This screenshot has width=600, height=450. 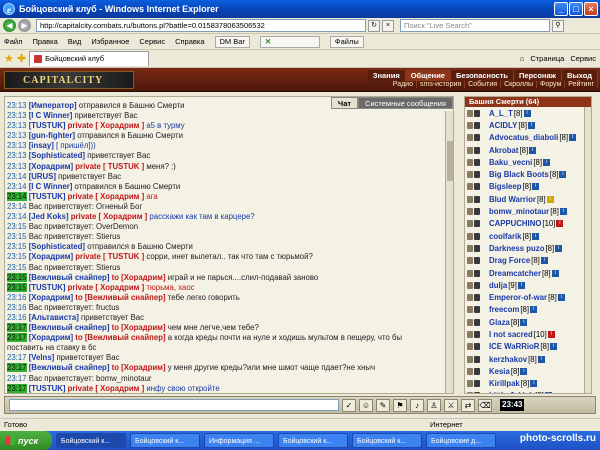 I want to click on message-nick: [Velns], so click(x=42, y=357).